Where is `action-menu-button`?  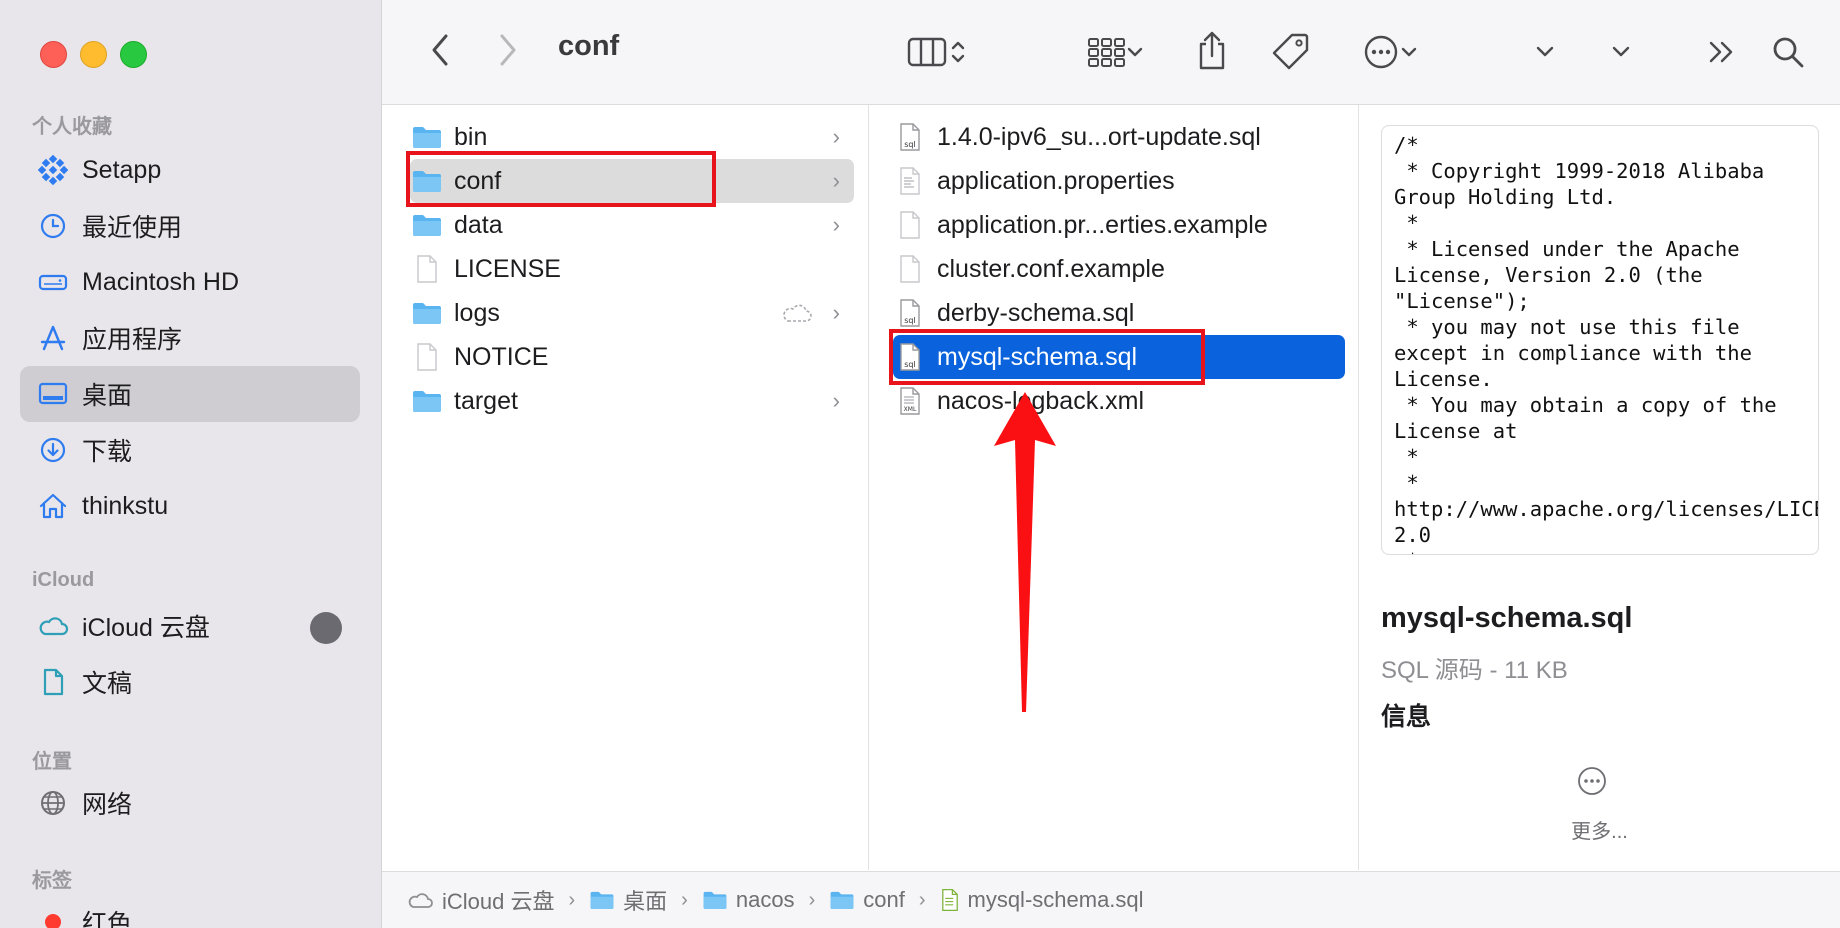 action-menu-button is located at coordinates (1390, 52).